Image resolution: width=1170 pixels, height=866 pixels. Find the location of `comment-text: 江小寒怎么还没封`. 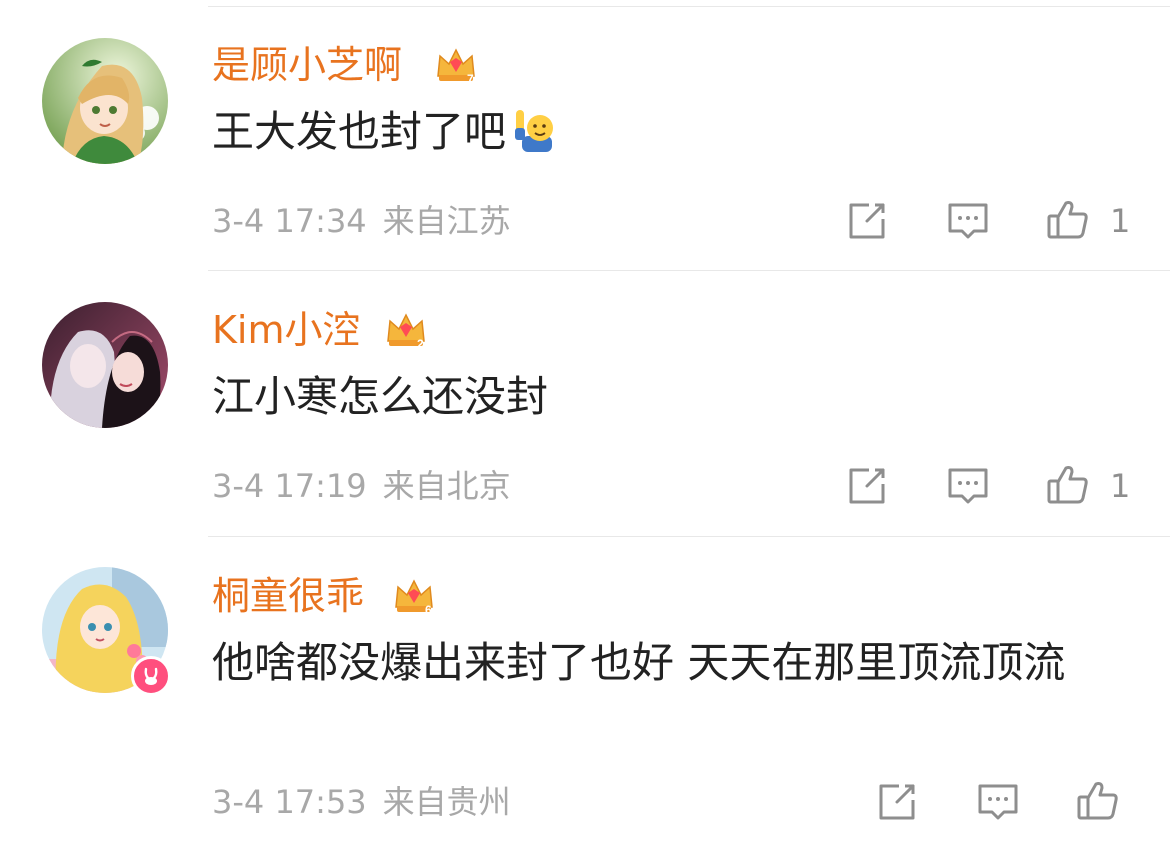

comment-text: 江小寒怎么还没封 is located at coordinates (380, 396).